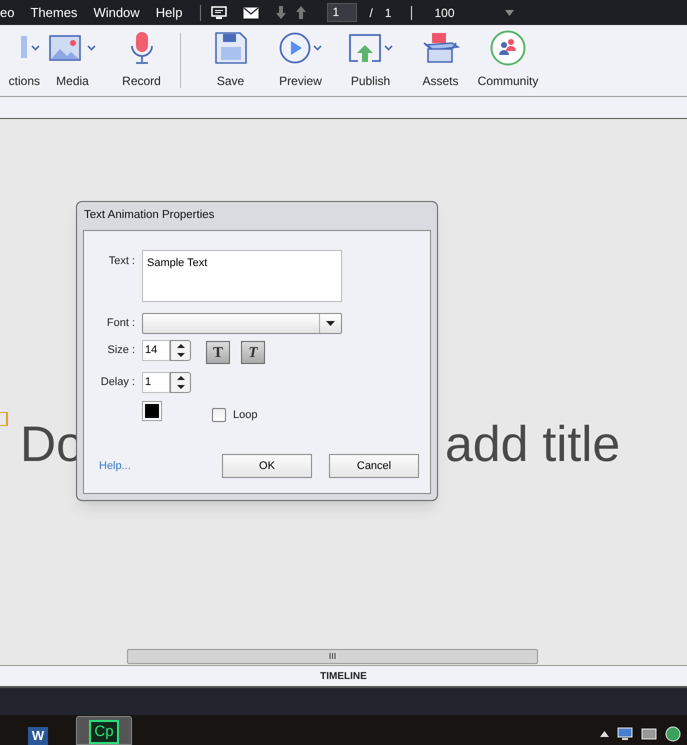 The width and height of the screenshot is (687, 745). Describe the element at coordinates (474, 13) in the screenshot. I see `zoom-dropdown: 100` at that location.